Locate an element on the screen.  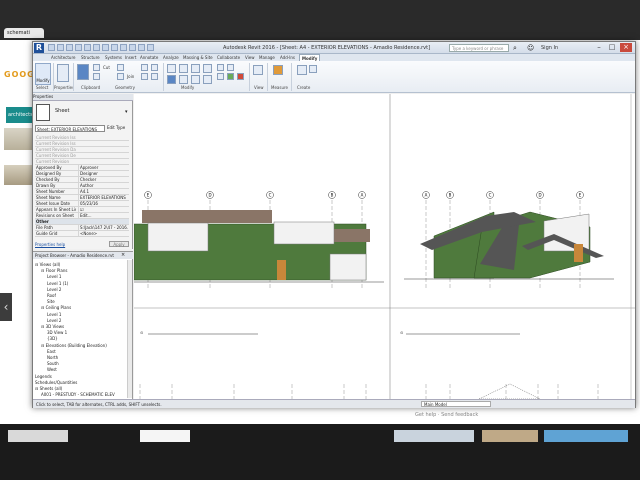
cope-icon is located at coordinates (120, 67).